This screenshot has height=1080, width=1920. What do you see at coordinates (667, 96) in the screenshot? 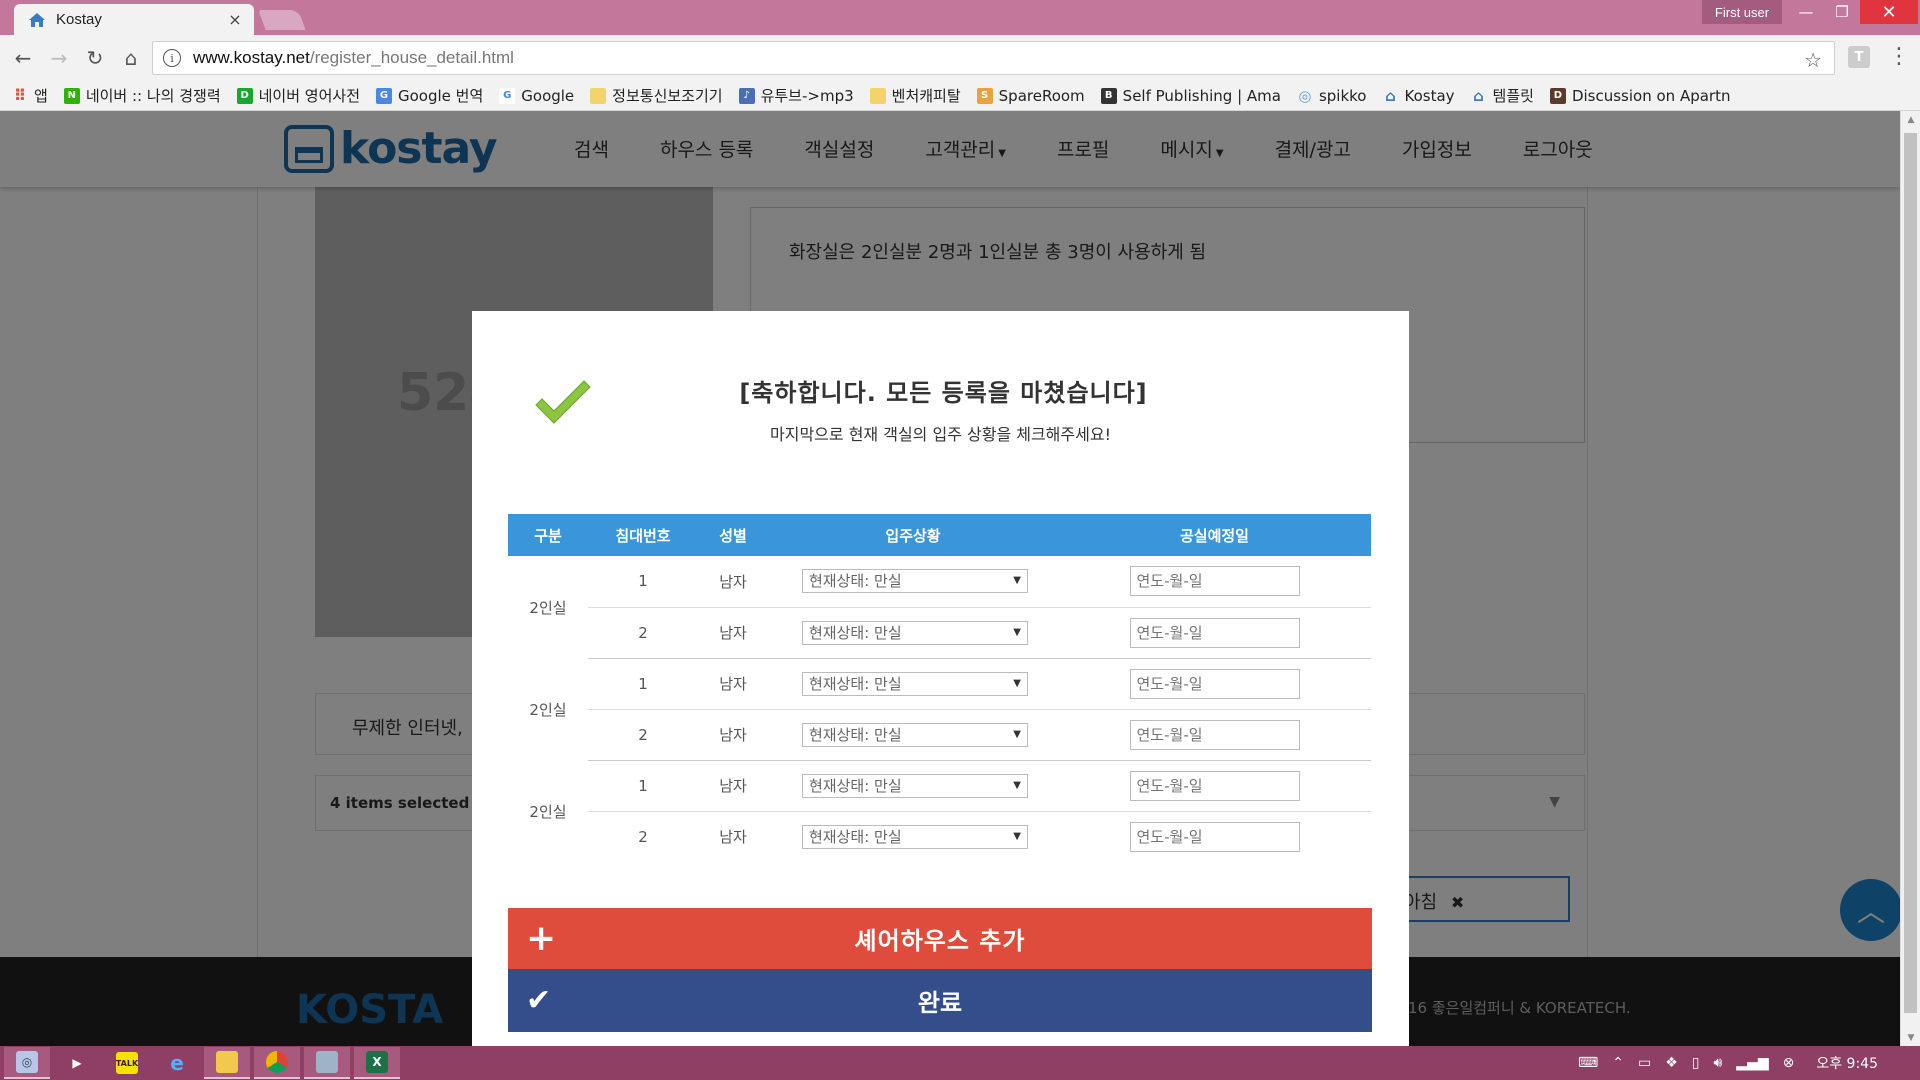
I see `bookmark-label: 정보통신보조기기` at bounding box center [667, 96].